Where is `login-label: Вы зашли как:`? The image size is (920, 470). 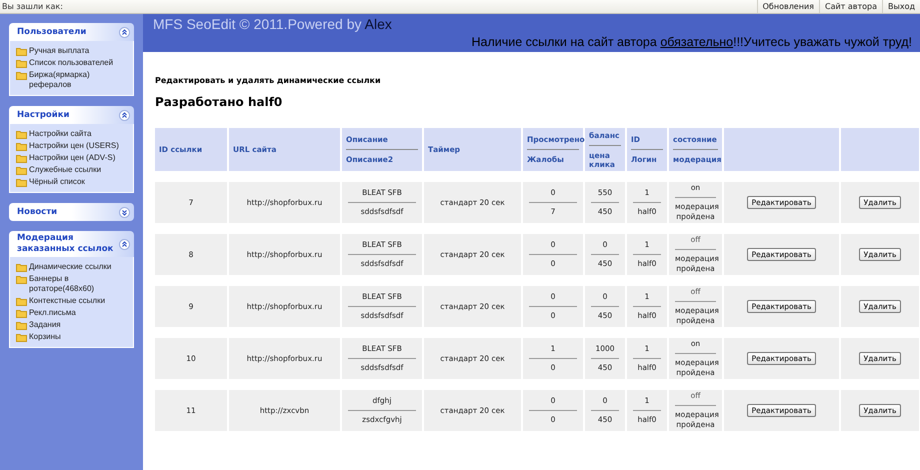
login-label: Вы зашли как: is located at coordinates (32, 6).